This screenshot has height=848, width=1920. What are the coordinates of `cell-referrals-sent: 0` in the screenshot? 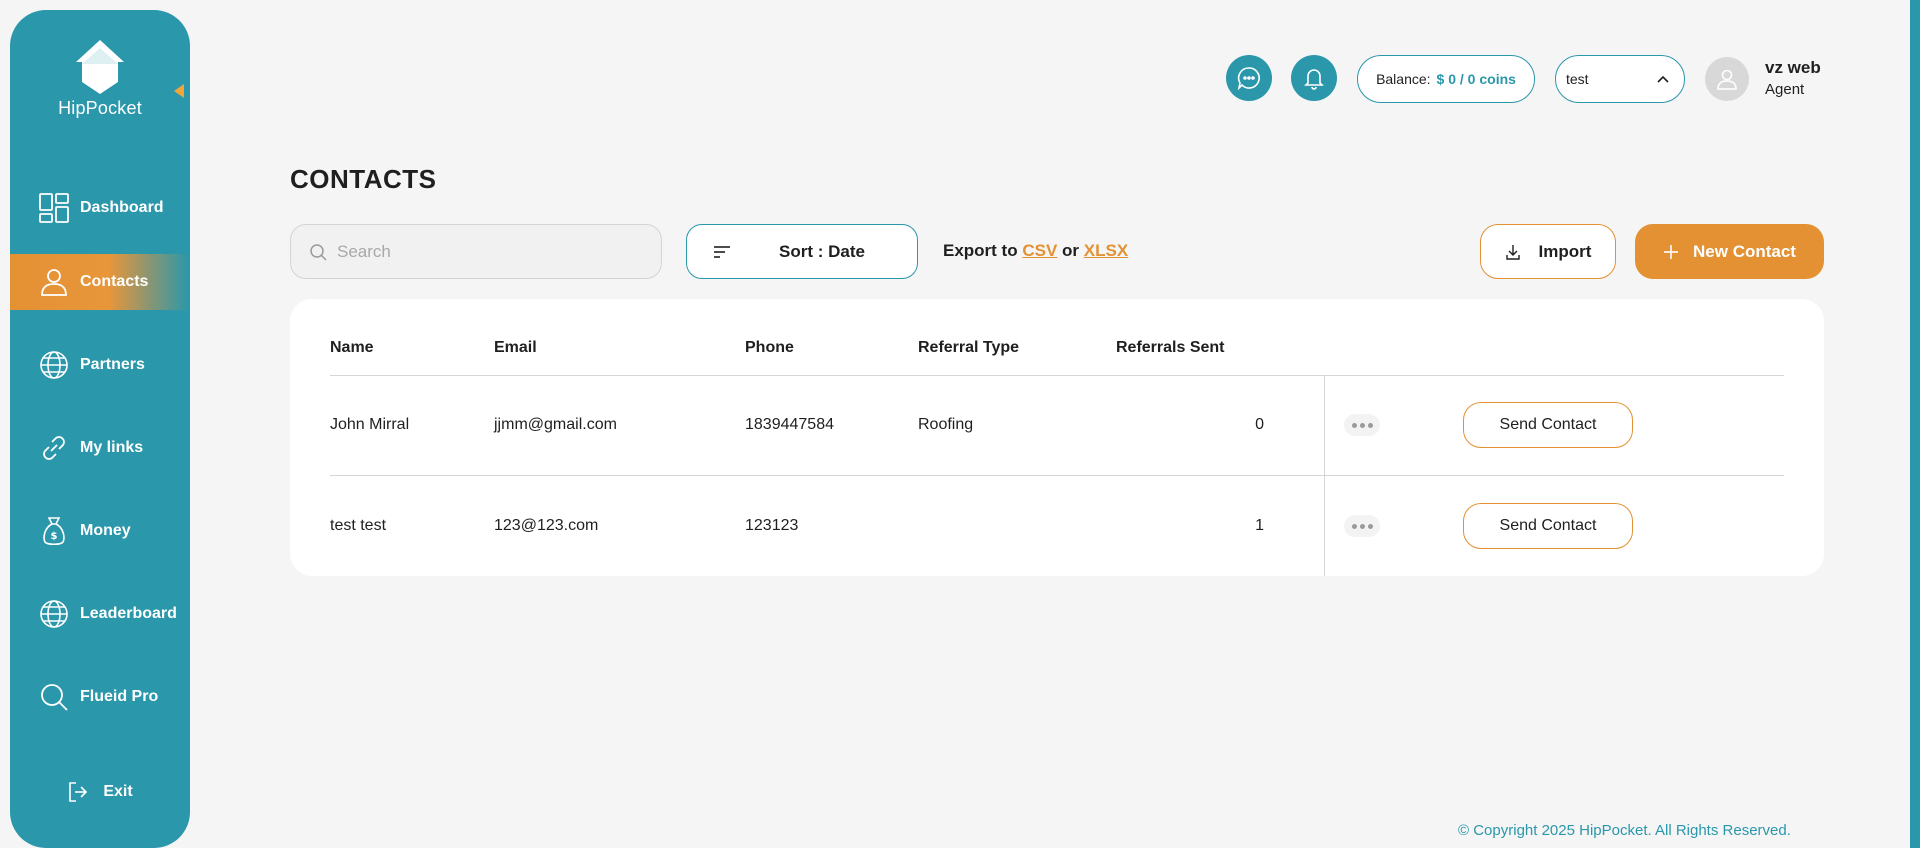 It's located at (1259, 424).